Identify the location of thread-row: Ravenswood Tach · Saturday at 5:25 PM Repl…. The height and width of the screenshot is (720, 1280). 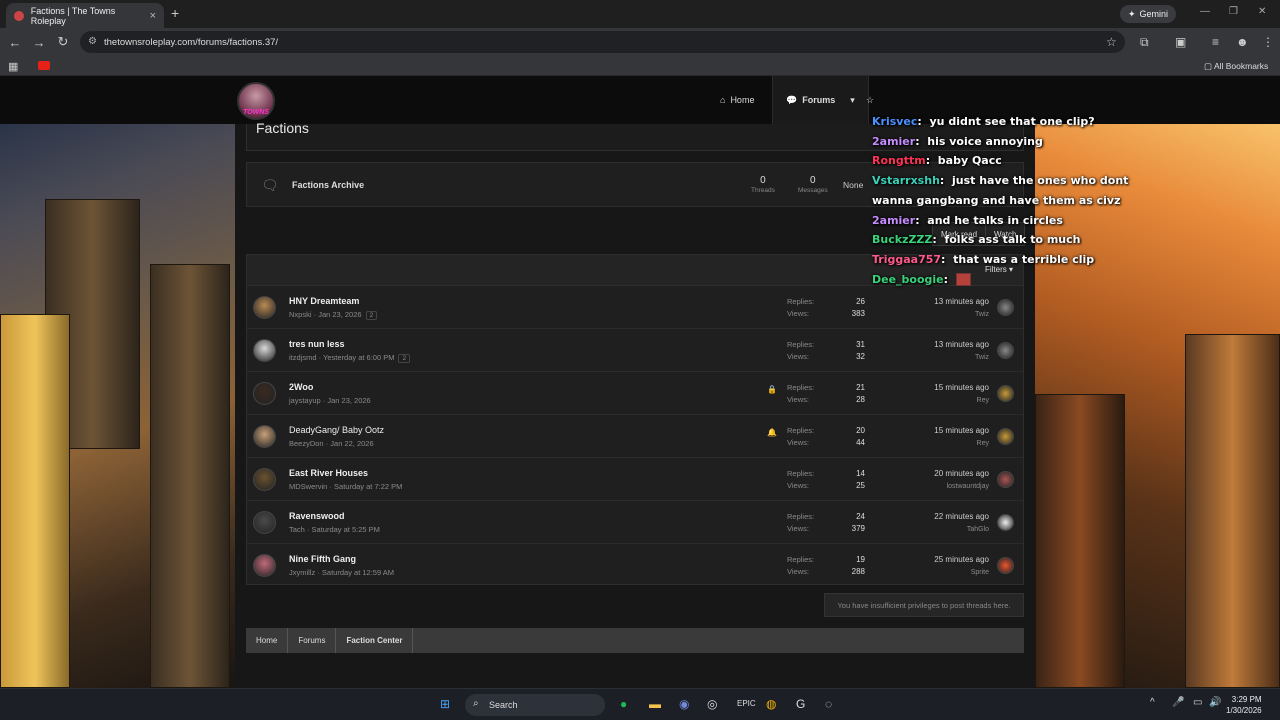
(635, 522).